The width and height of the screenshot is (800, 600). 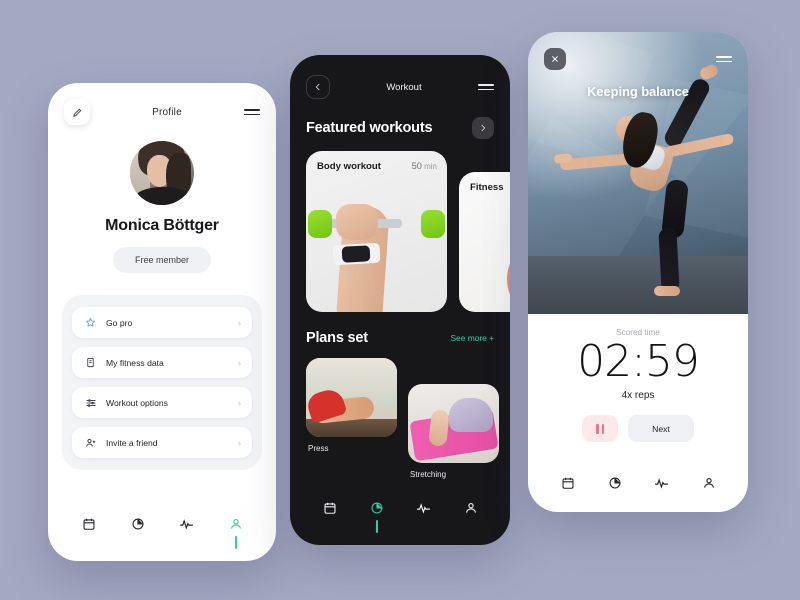 What do you see at coordinates (337, 338) in the screenshot?
I see `plans-heading: Plans set` at bounding box center [337, 338].